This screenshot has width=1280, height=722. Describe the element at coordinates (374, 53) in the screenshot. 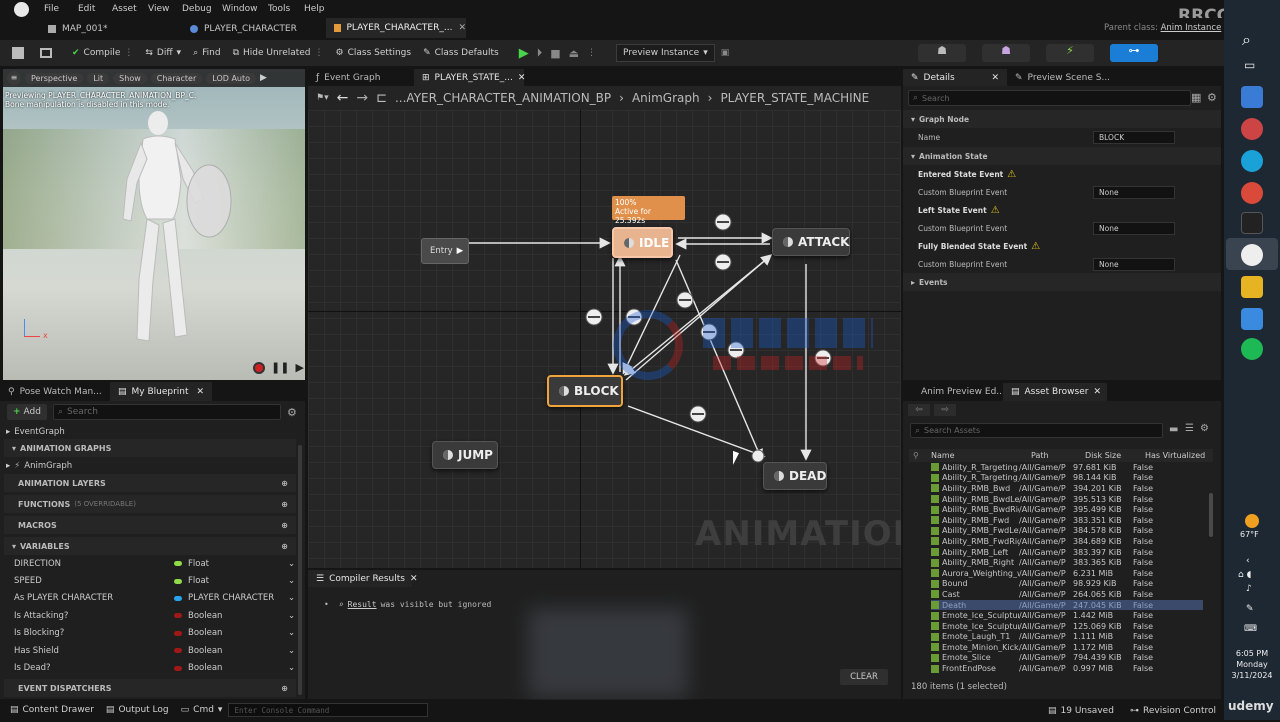

I see `class-settings-button: ⚙ Class Settings` at that location.